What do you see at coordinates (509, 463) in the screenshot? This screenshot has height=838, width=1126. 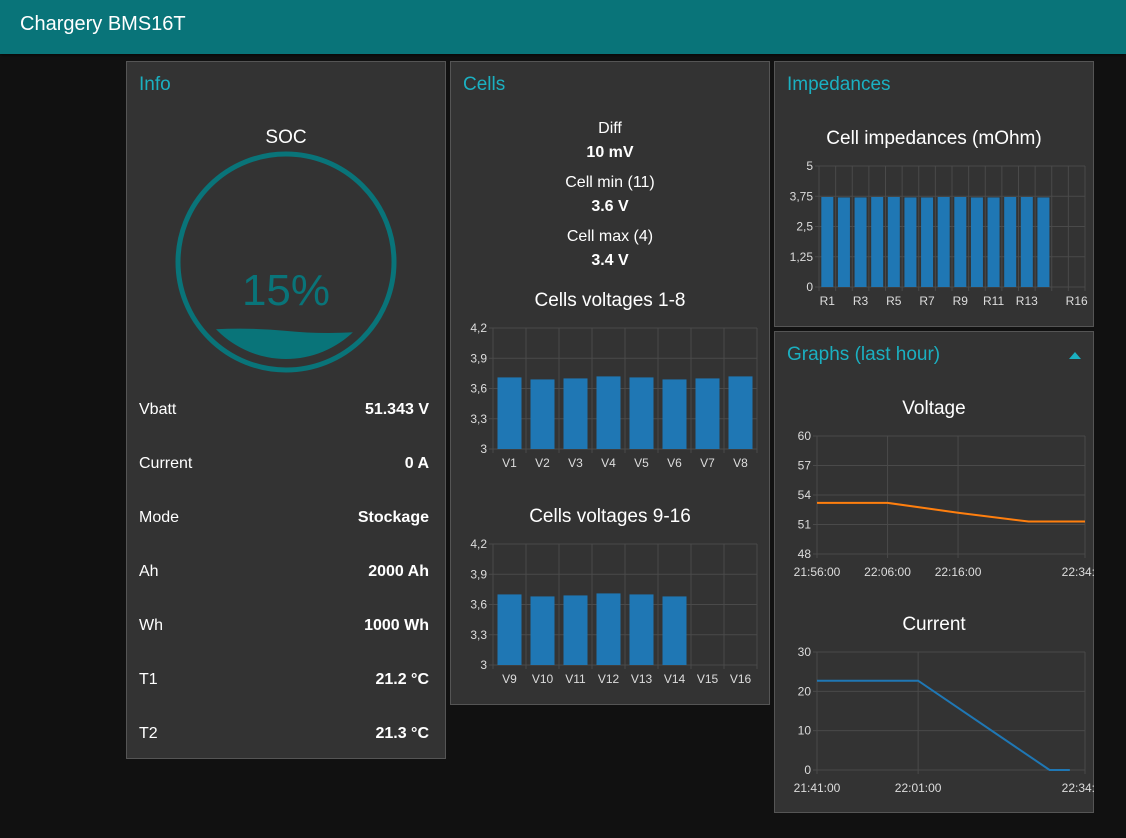 I see `x-tick-label: V1` at bounding box center [509, 463].